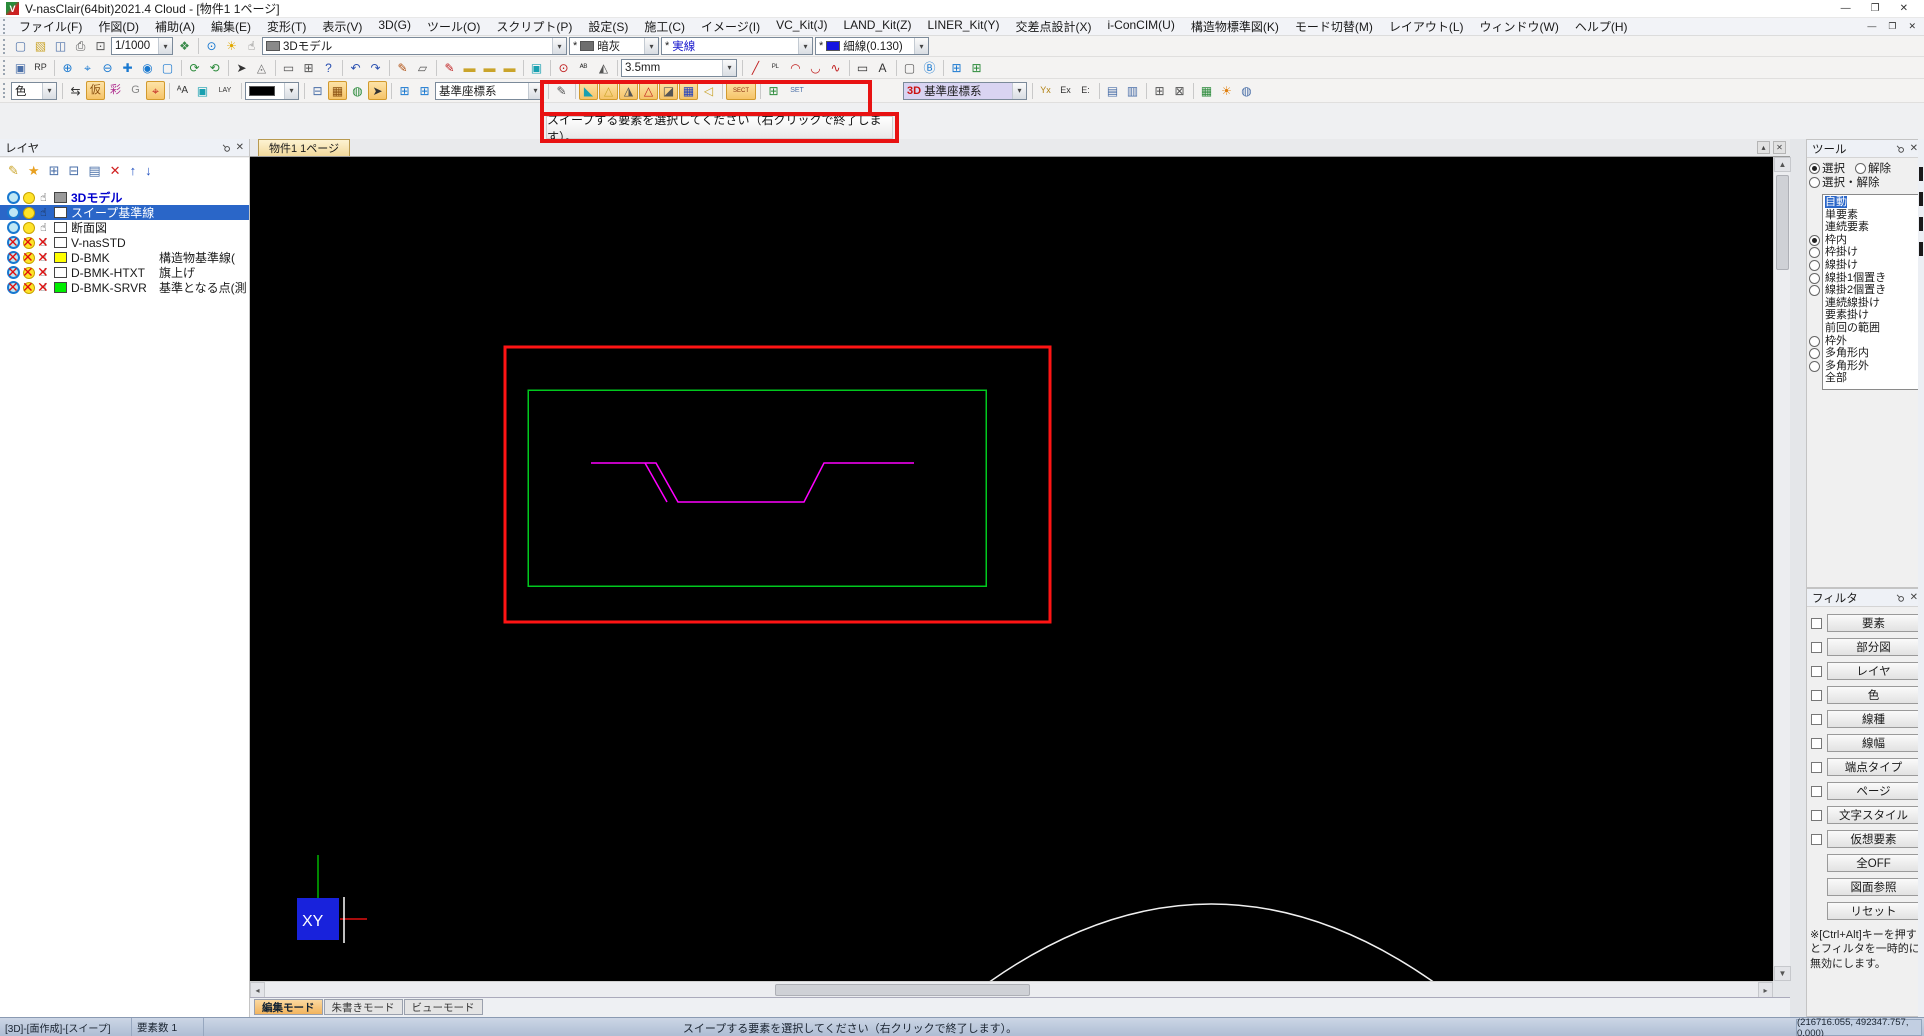 The width and height of the screenshot is (1924, 1036). Describe the element at coordinates (563, 67) in the screenshot. I see `search-element-icon: ⊙` at that location.